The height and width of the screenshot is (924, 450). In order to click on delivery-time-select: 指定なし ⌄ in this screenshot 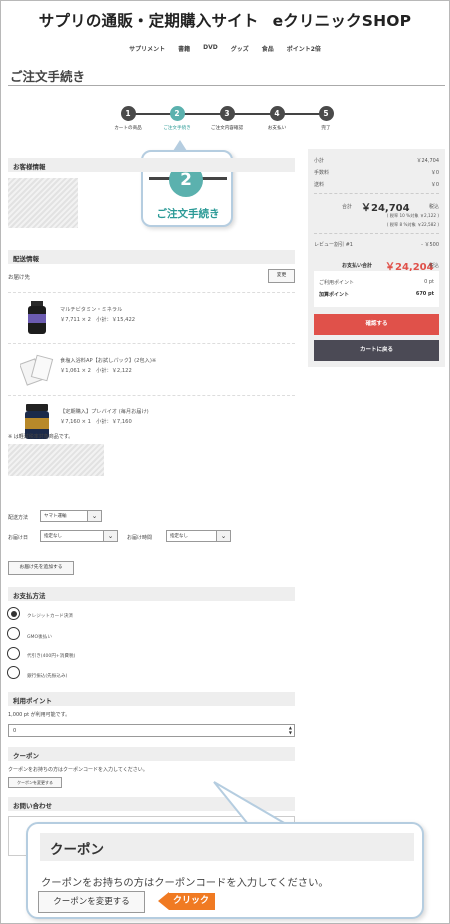, I will do `click(198, 536)`.